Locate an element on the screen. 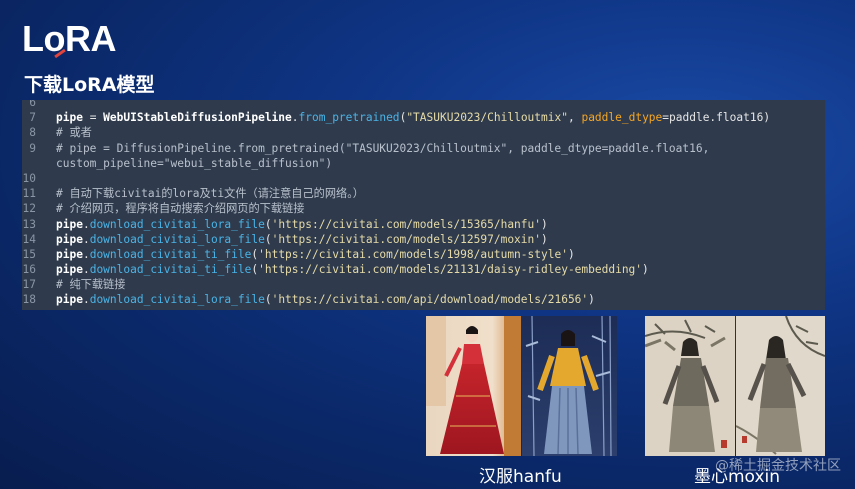 The height and width of the screenshot is (489, 855). code-line: 11 # 自动下载civitai的lora及ti文件（请注意自己的网络。） is located at coordinates (423, 193).